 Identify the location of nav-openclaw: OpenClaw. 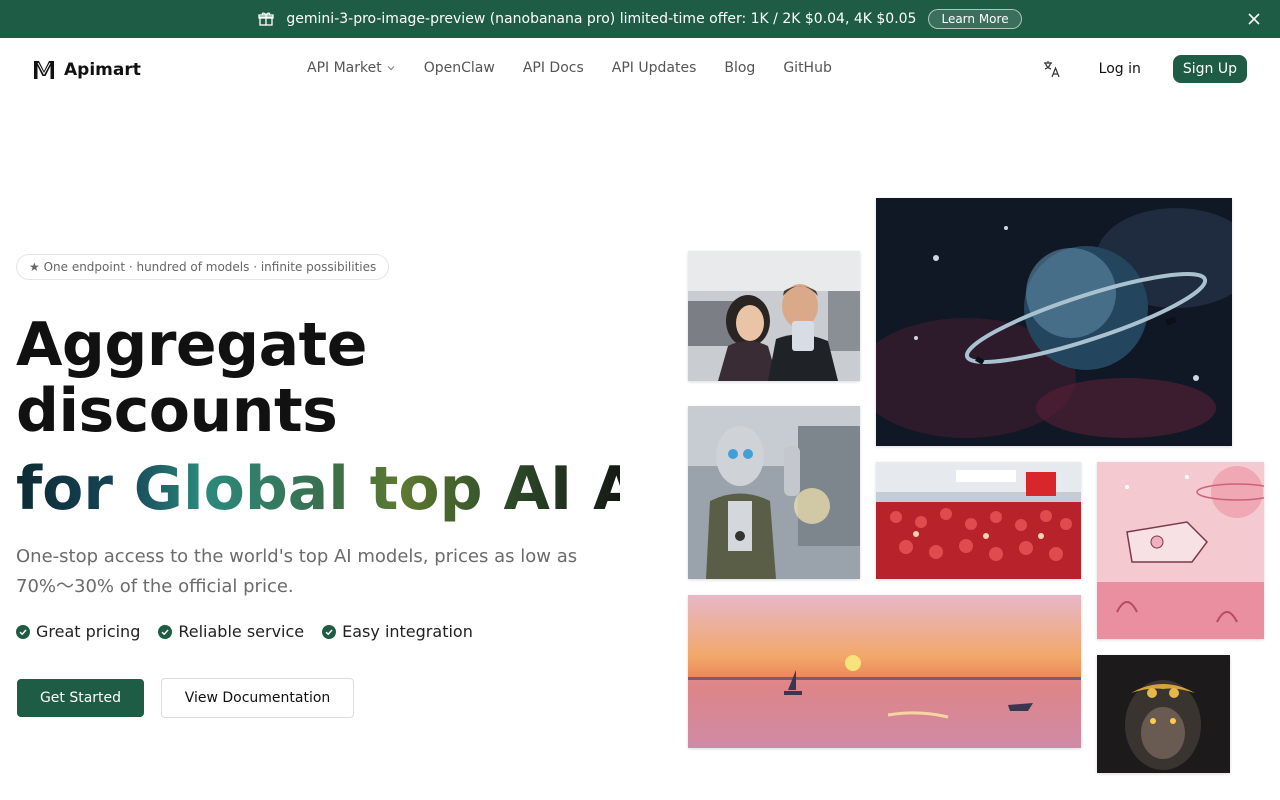
(459, 68).